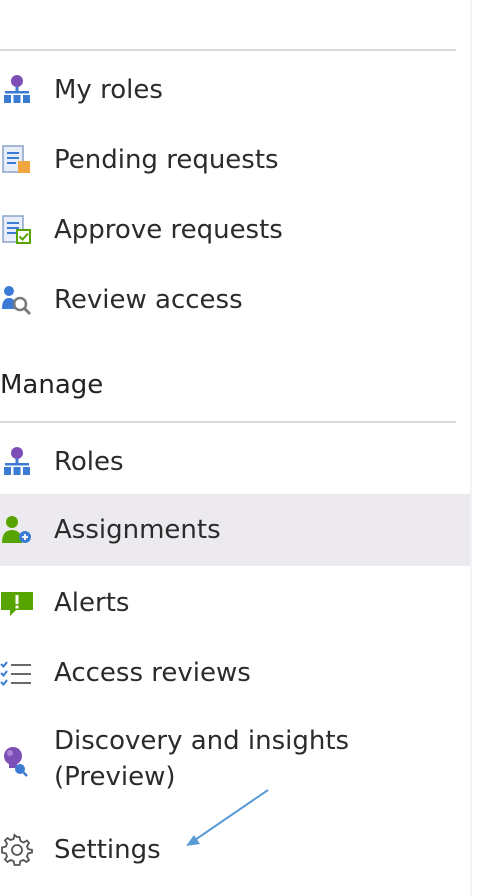 The image size is (500, 896). Describe the element at coordinates (235, 462) in the screenshot. I see `nav-item-roles: Roles` at that location.